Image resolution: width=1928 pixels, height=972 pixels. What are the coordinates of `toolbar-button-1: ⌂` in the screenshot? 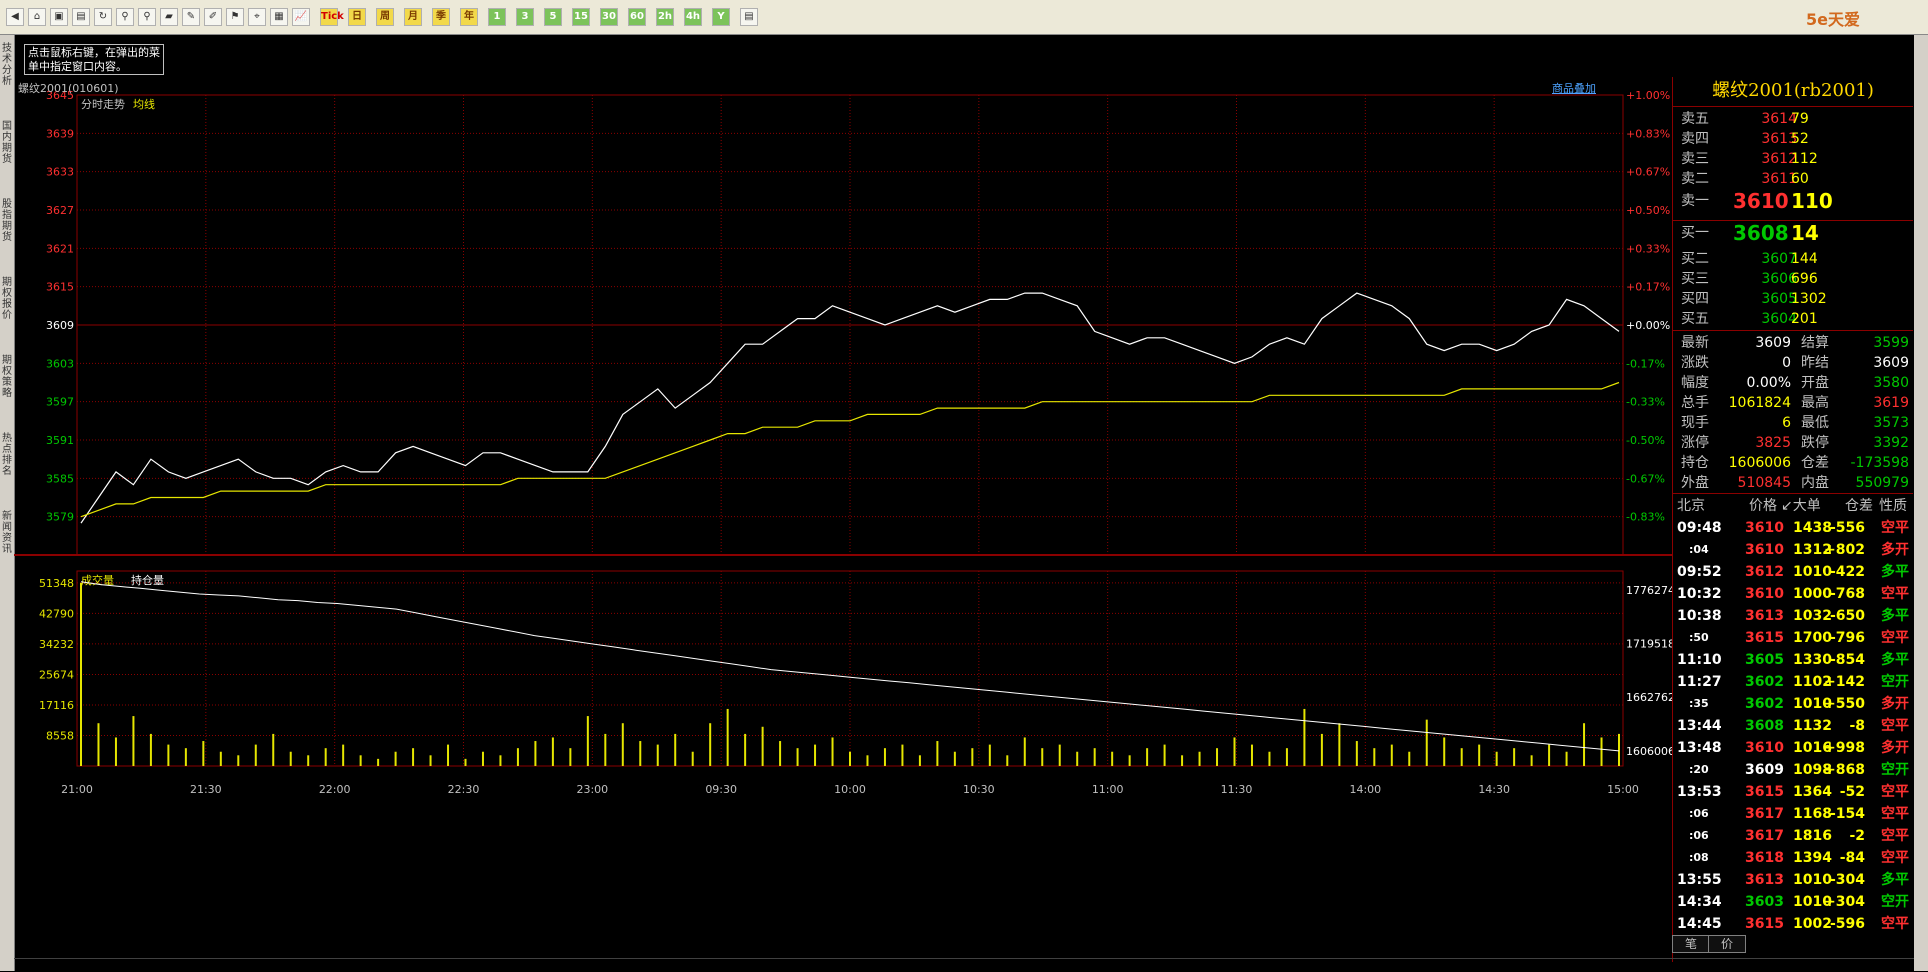 It's located at (37, 17).